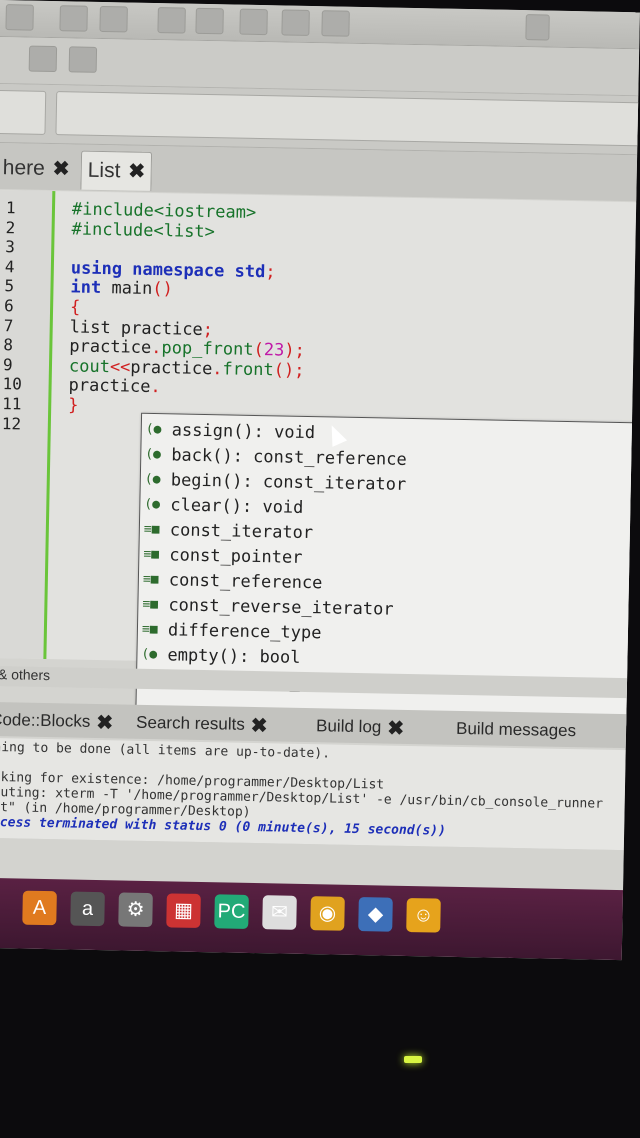  Describe the element at coordinates (9, 286) in the screenshot. I see `line-number: 5` at that location.